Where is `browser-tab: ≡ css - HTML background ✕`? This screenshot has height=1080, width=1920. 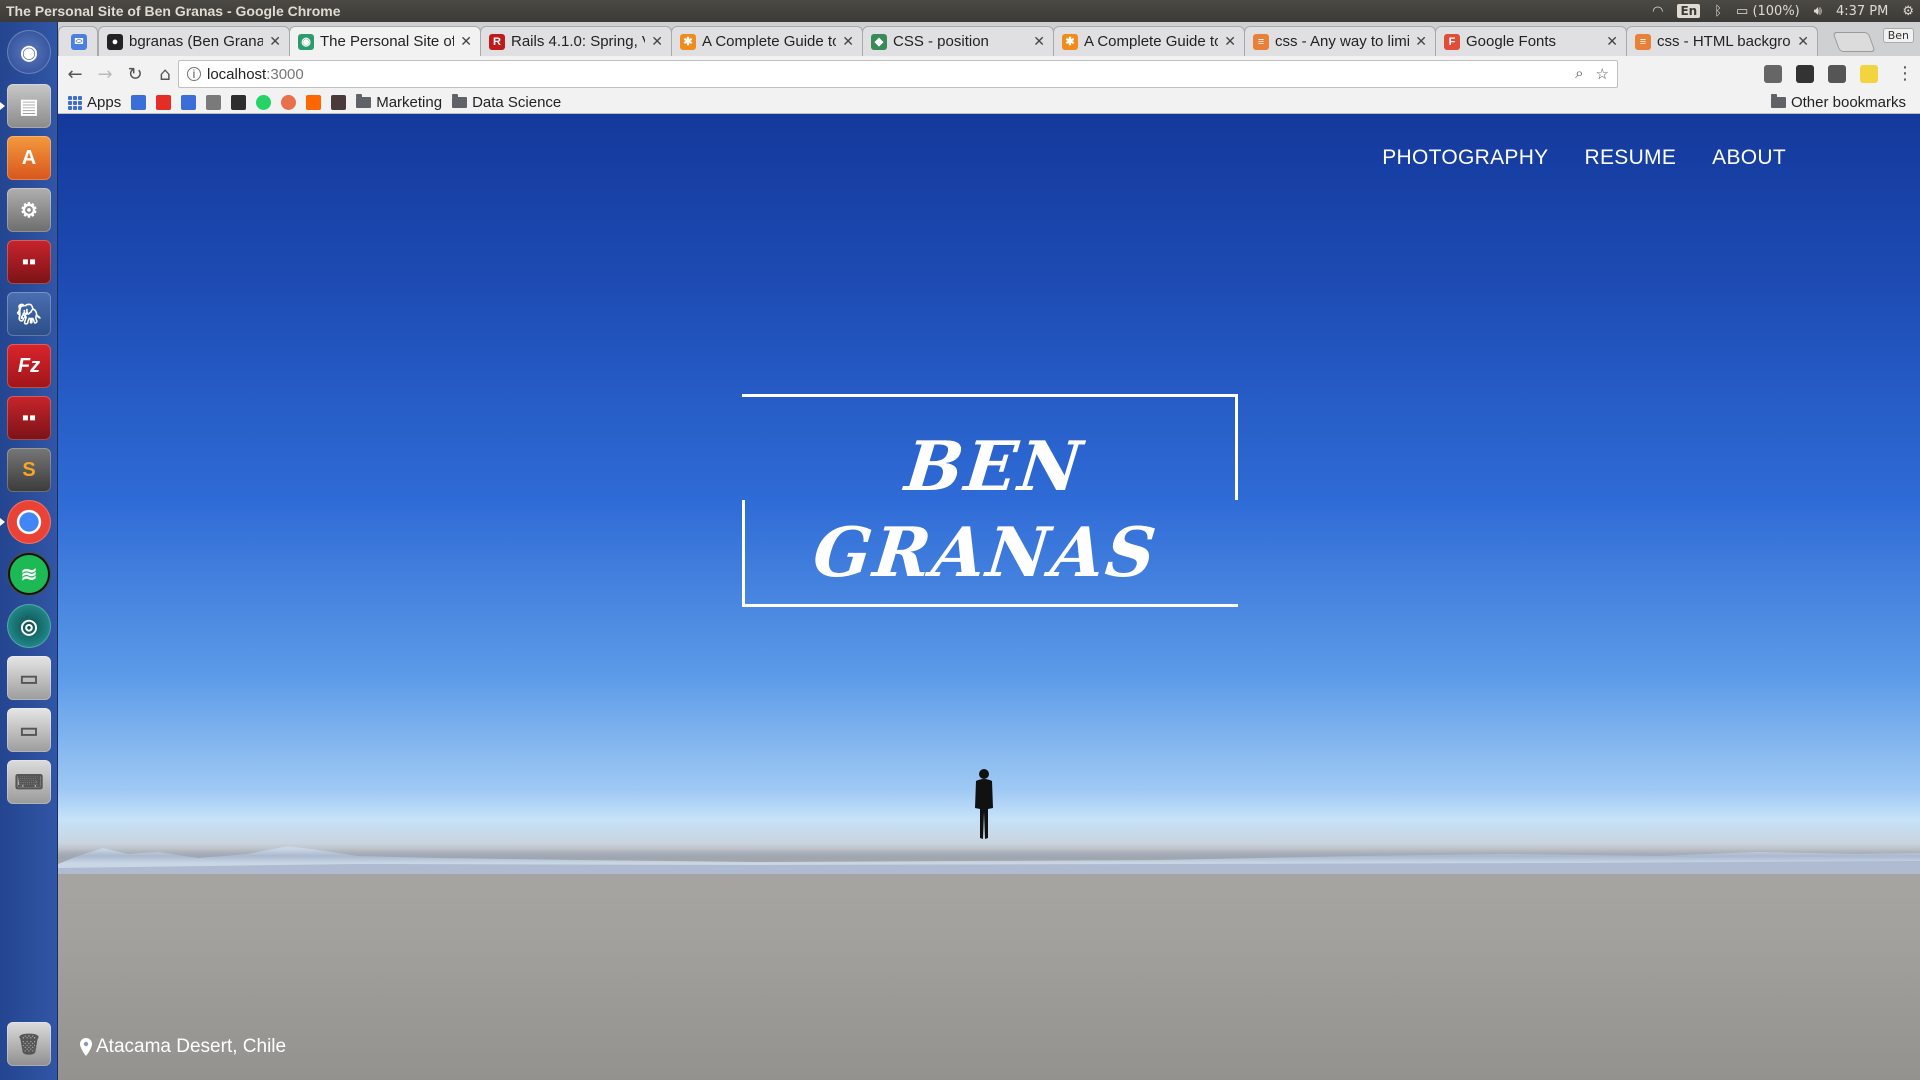 browser-tab: ≡ css - HTML background ✕ is located at coordinates (1722, 41).